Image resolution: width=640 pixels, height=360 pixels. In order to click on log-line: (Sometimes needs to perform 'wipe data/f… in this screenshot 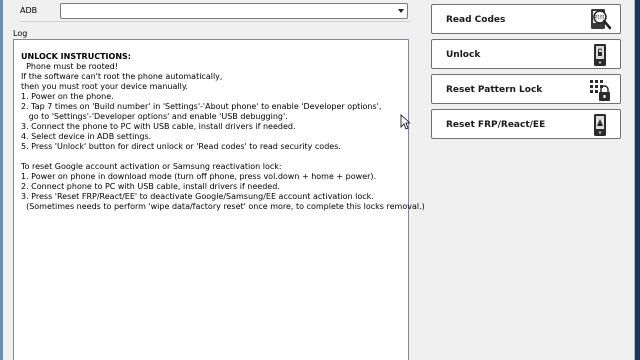, I will do `click(223, 206)`.